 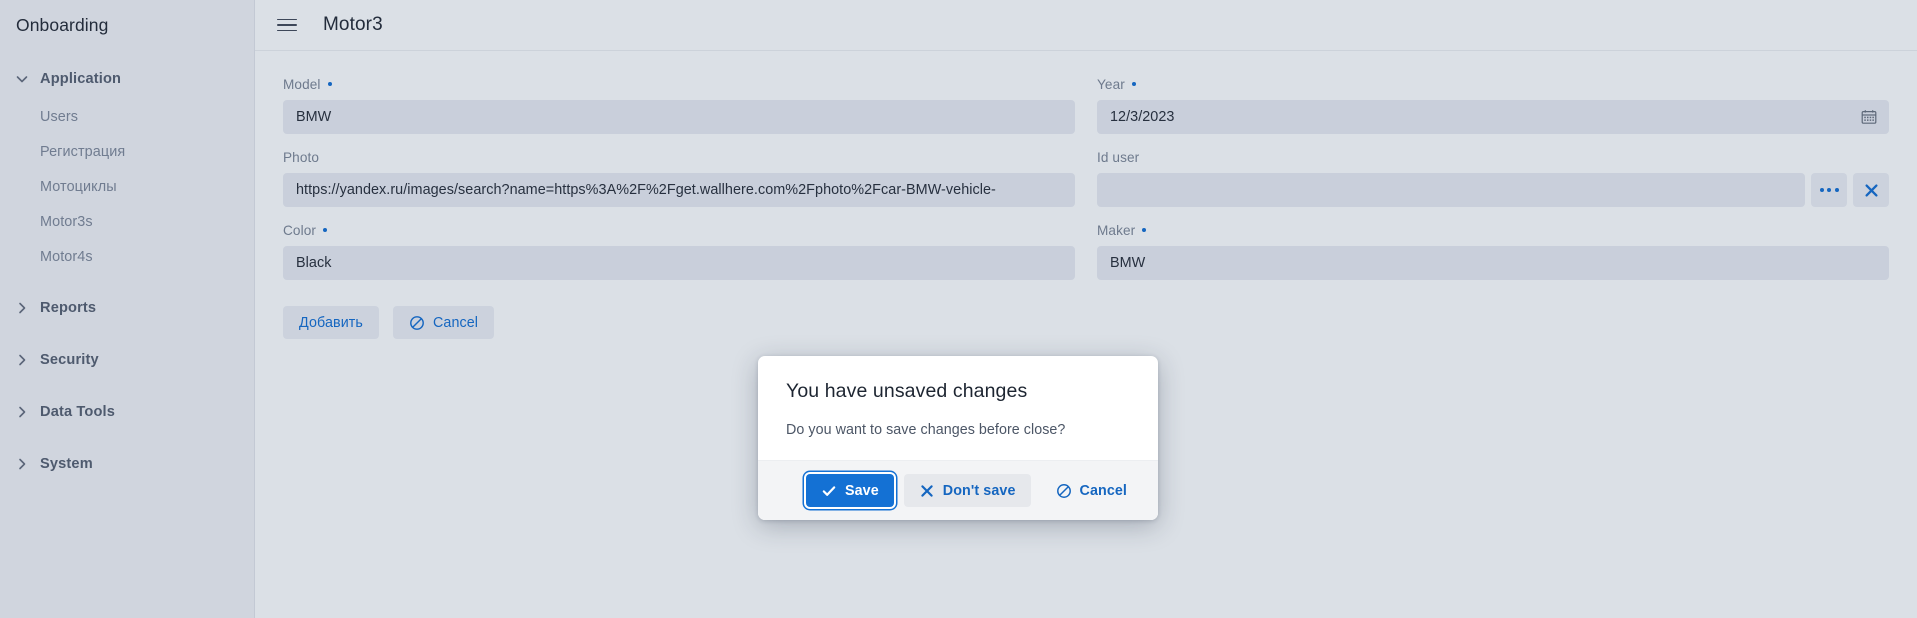 What do you see at coordinates (1116, 230) in the screenshot?
I see `label-text: Maker` at bounding box center [1116, 230].